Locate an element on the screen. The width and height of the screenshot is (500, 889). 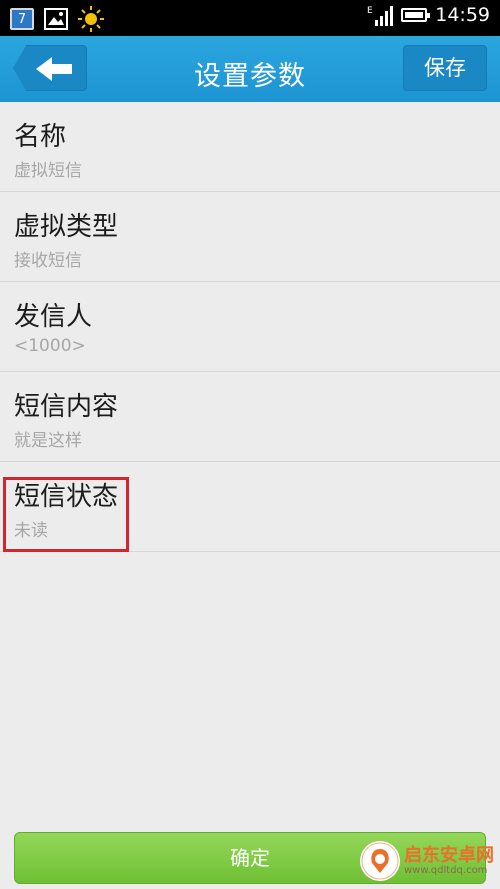
setting-value: <1000> is located at coordinates (50, 346).